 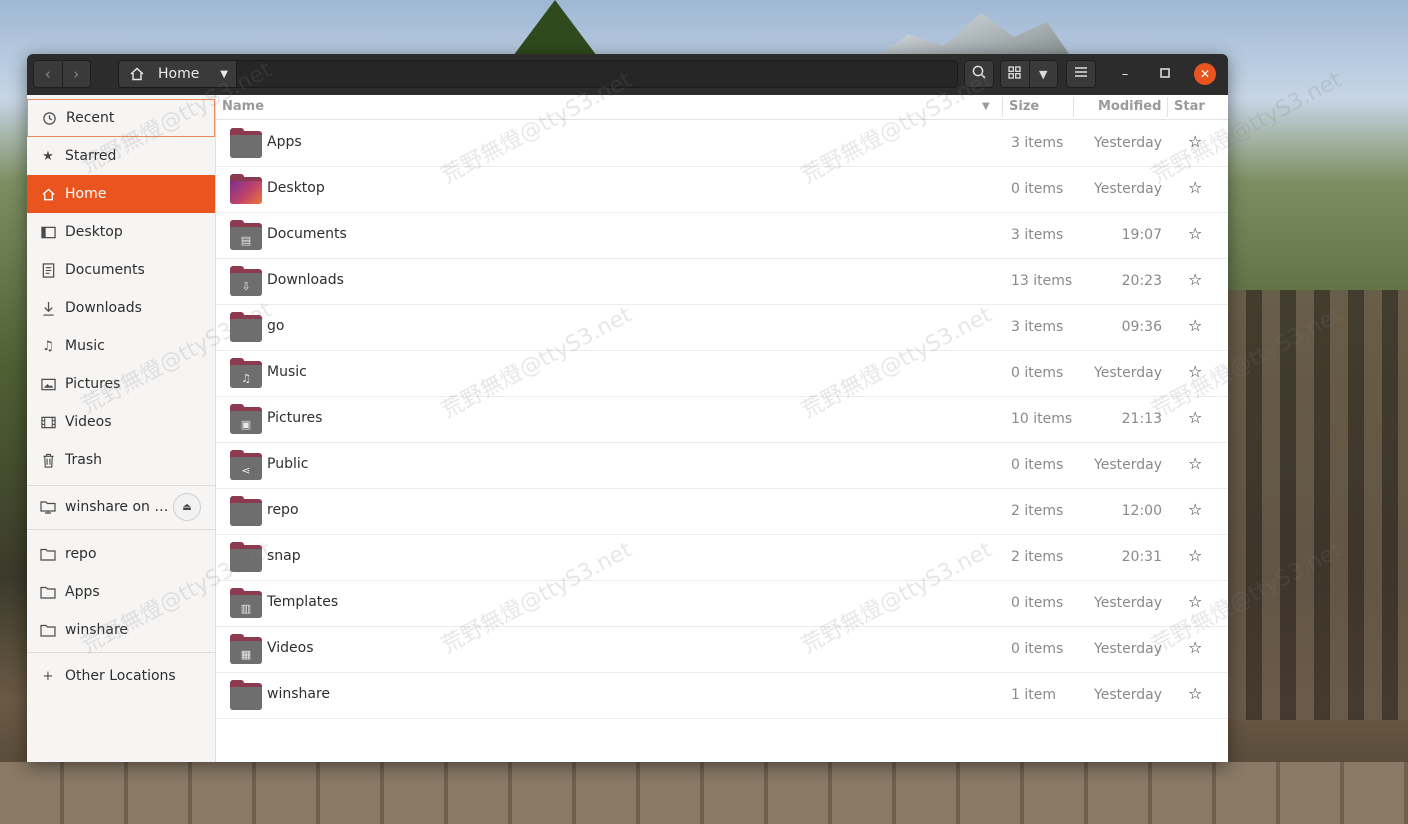 What do you see at coordinates (48, 270) in the screenshot?
I see `document-icon` at bounding box center [48, 270].